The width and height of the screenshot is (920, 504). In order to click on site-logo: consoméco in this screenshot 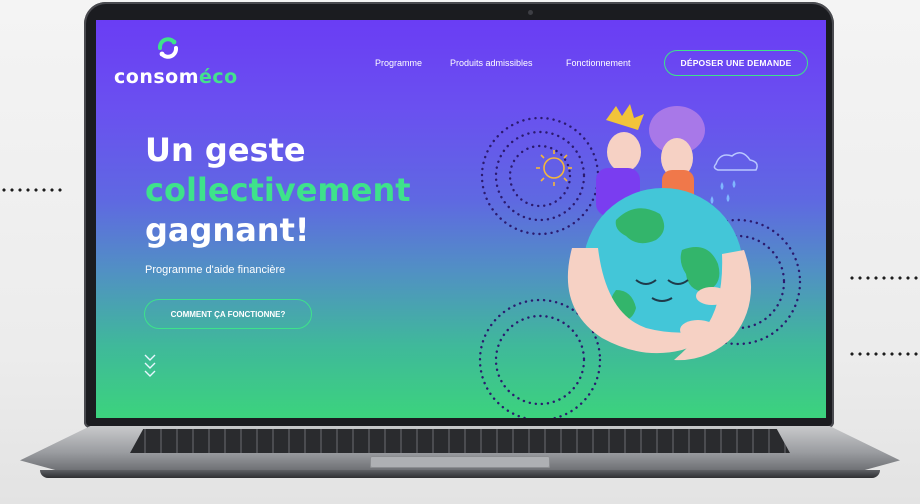, I will do `click(179, 64)`.